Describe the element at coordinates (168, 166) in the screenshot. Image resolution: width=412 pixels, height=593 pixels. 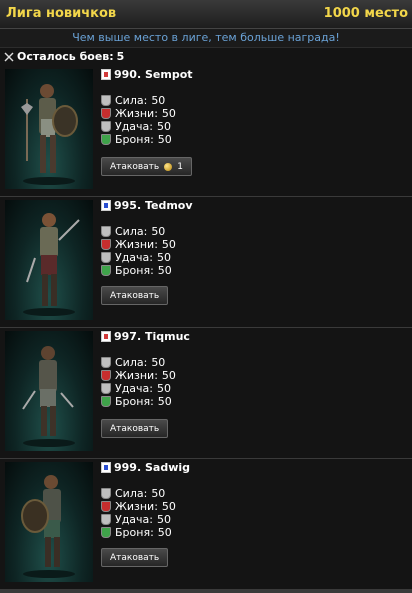
I see `coin-icon` at that location.